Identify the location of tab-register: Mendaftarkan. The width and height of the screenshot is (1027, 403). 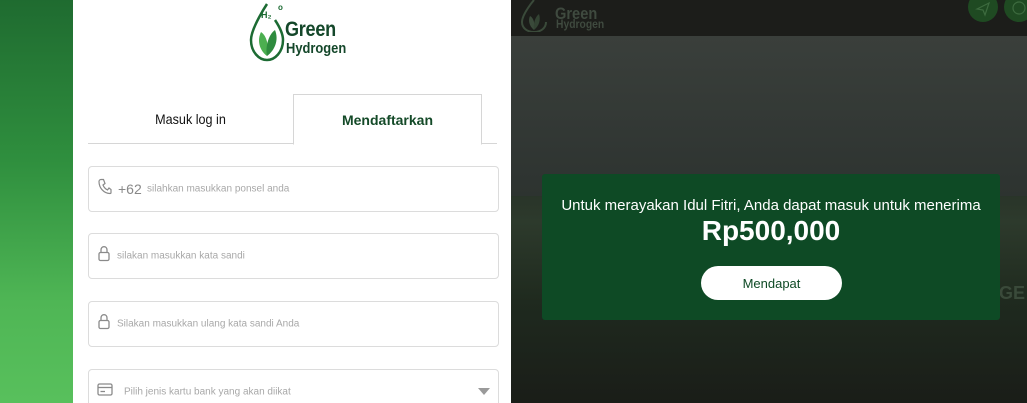
(387, 119).